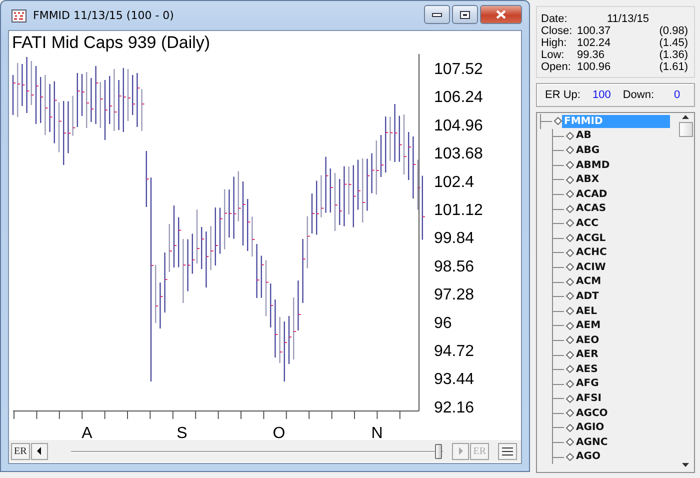  Describe the element at coordinates (588, 457) in the screenshot. I see `tree-item: AGO` at that location.